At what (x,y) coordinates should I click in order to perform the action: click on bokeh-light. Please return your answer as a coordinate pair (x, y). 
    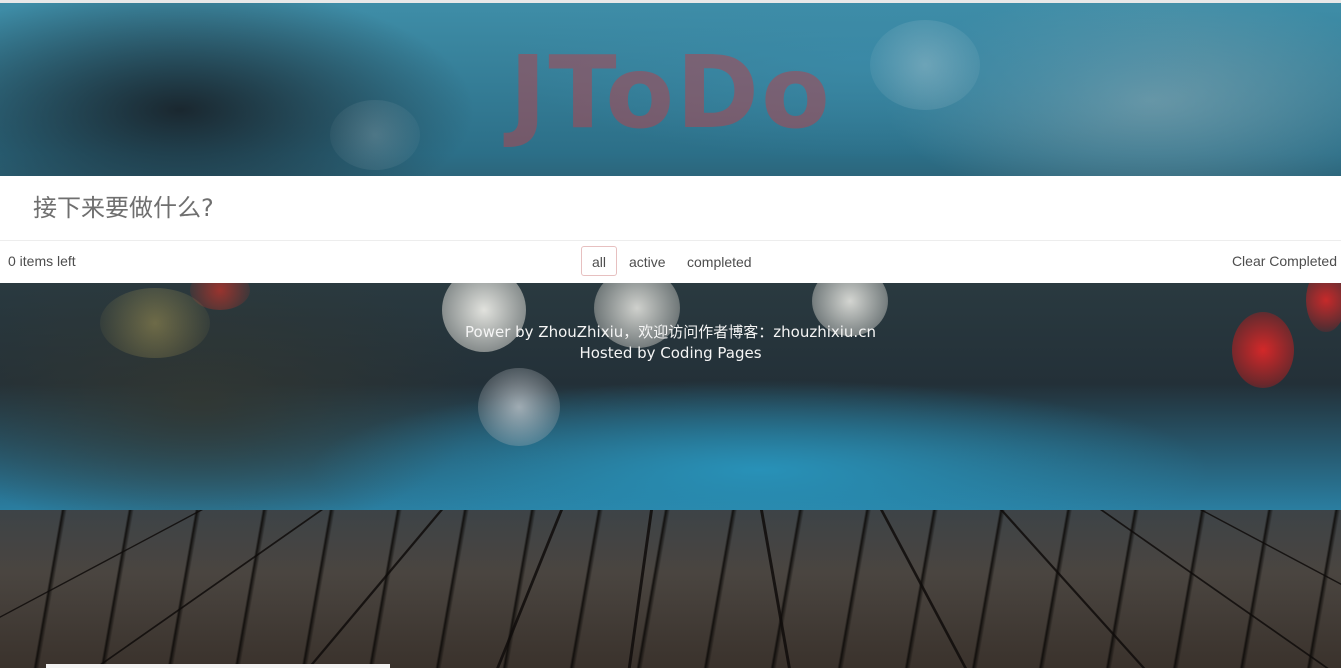
    Looking at the image, I should click on (519, 407).